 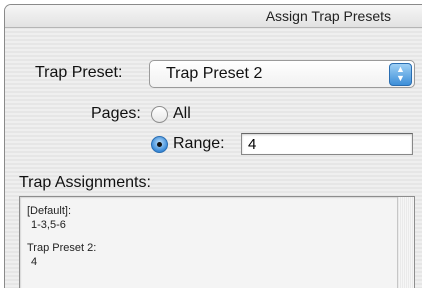 What do you see at coordinates (49, 211) in the screenshot?
I see `assignment-name: [Default]:` at bounding box center [49, 211].